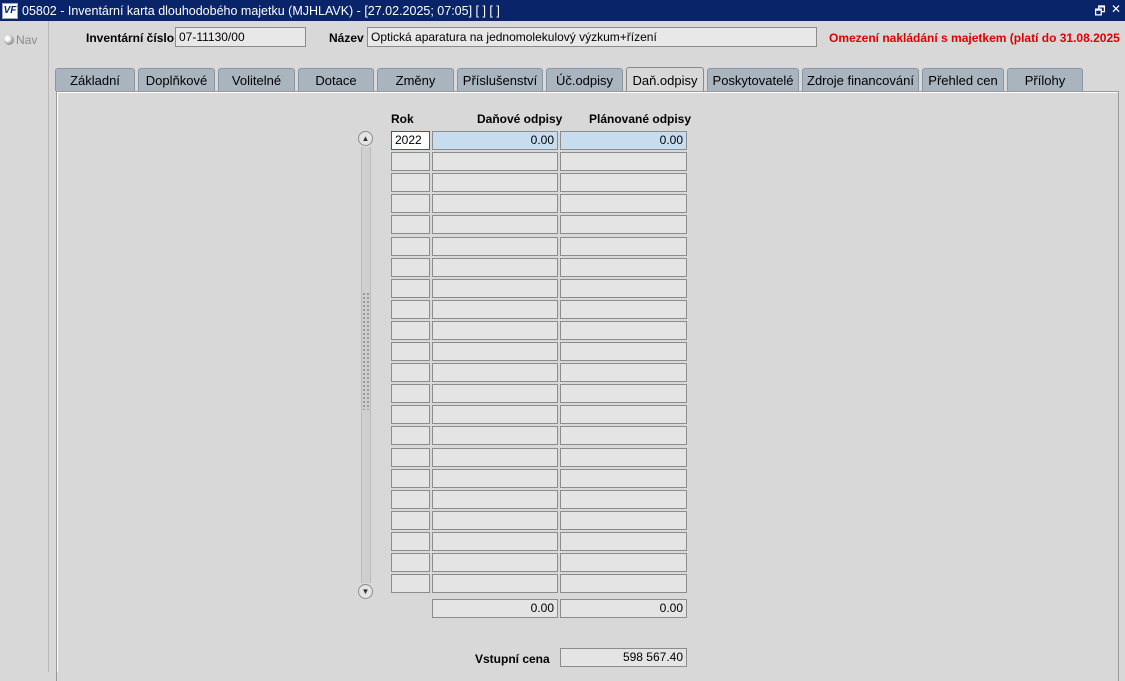 The height and width of the screenshot is (681, 1125). I want to click on row-tax-cell: 0.00, so click(495, 140).